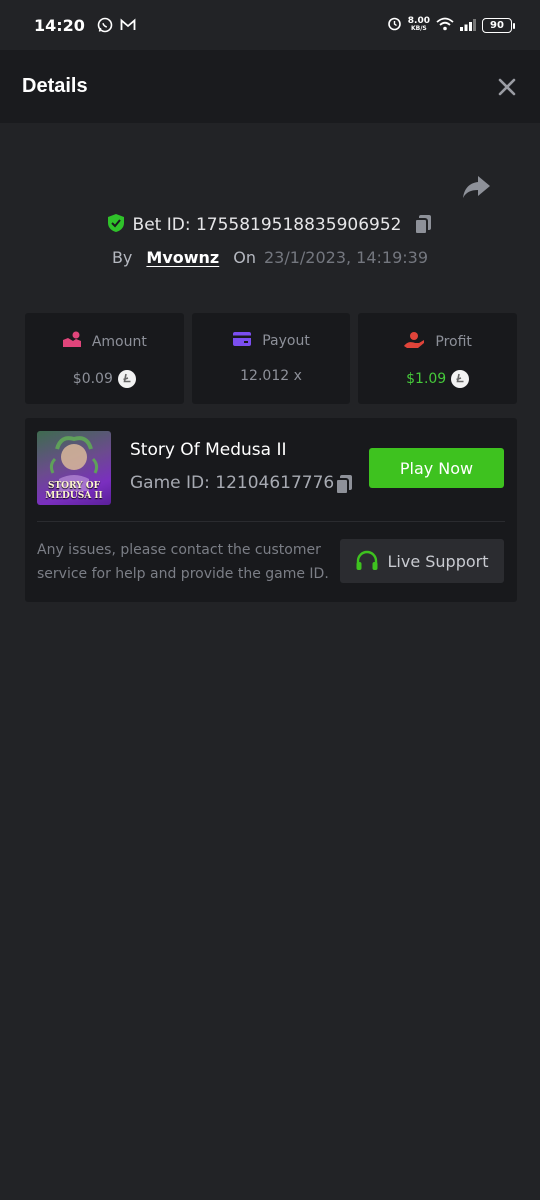 This screenshot has height=1200, width=540. I want to click on game-id: Game ID: 12104617776, so click(232, 483).